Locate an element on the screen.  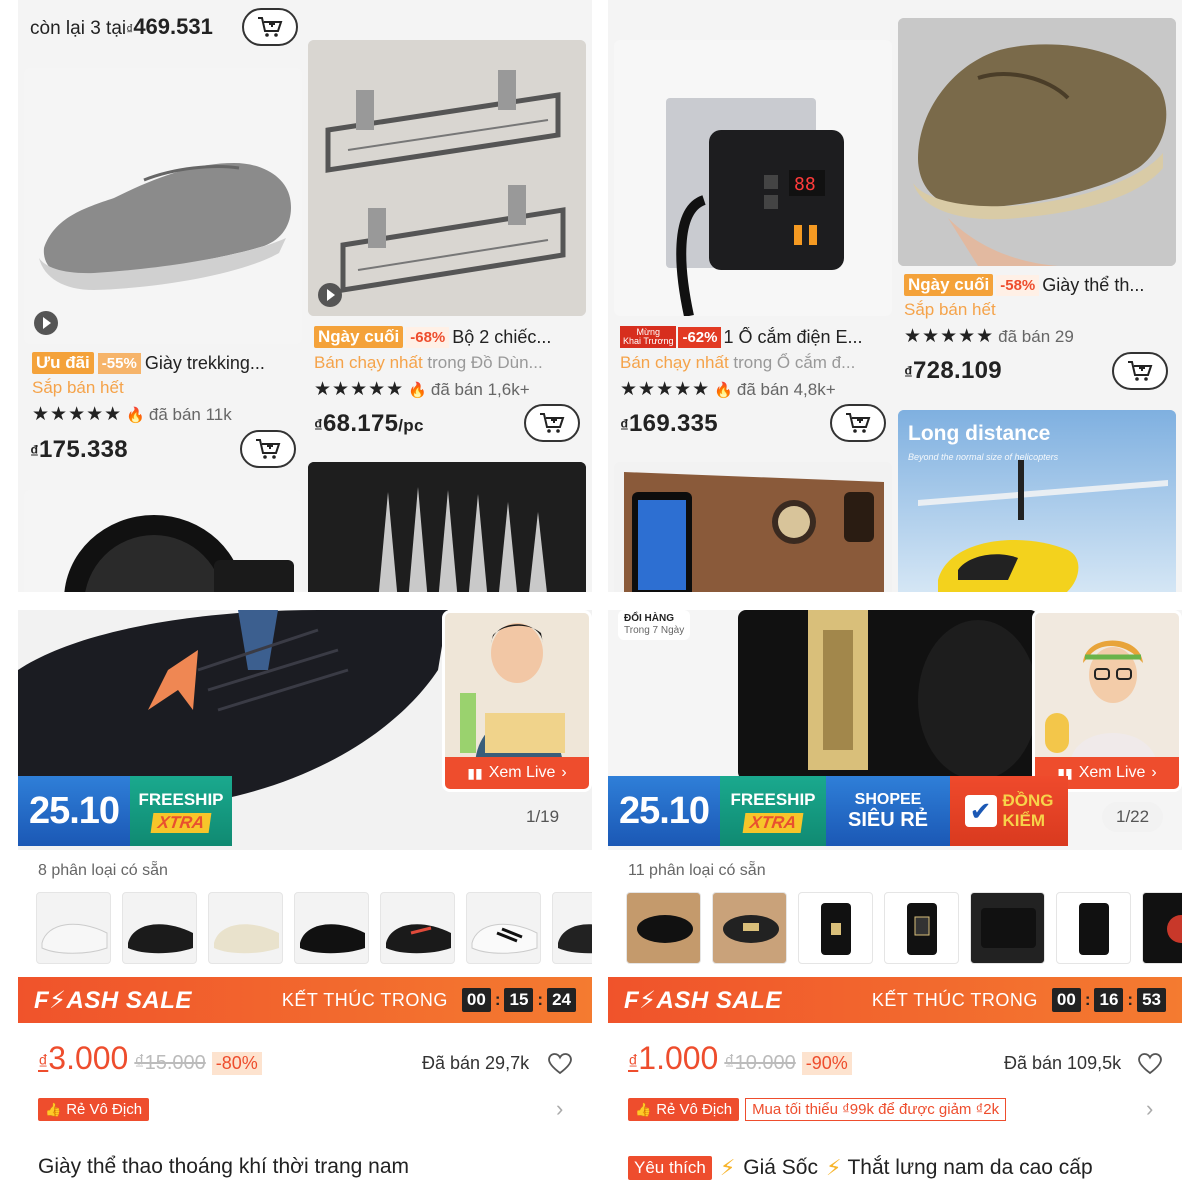
sale-price: ₫1.000 is located at coordinates (673, 1058).